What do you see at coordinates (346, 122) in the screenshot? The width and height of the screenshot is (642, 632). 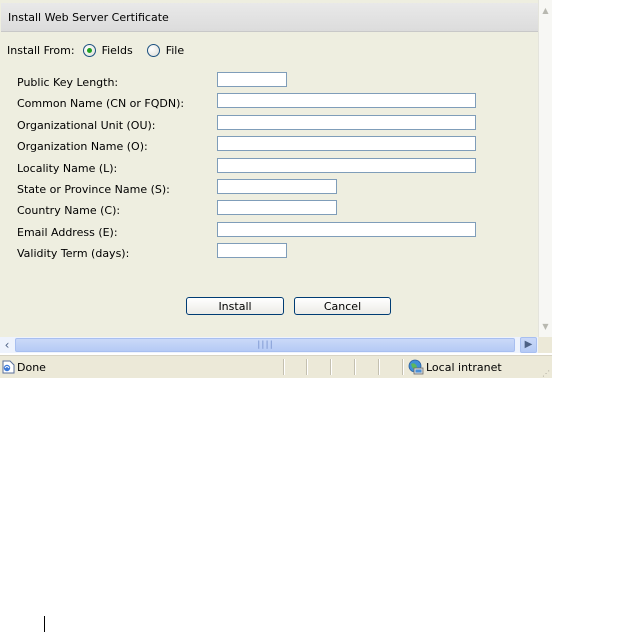 I see `organizational-unit-input` at bounding box center [346, 122].